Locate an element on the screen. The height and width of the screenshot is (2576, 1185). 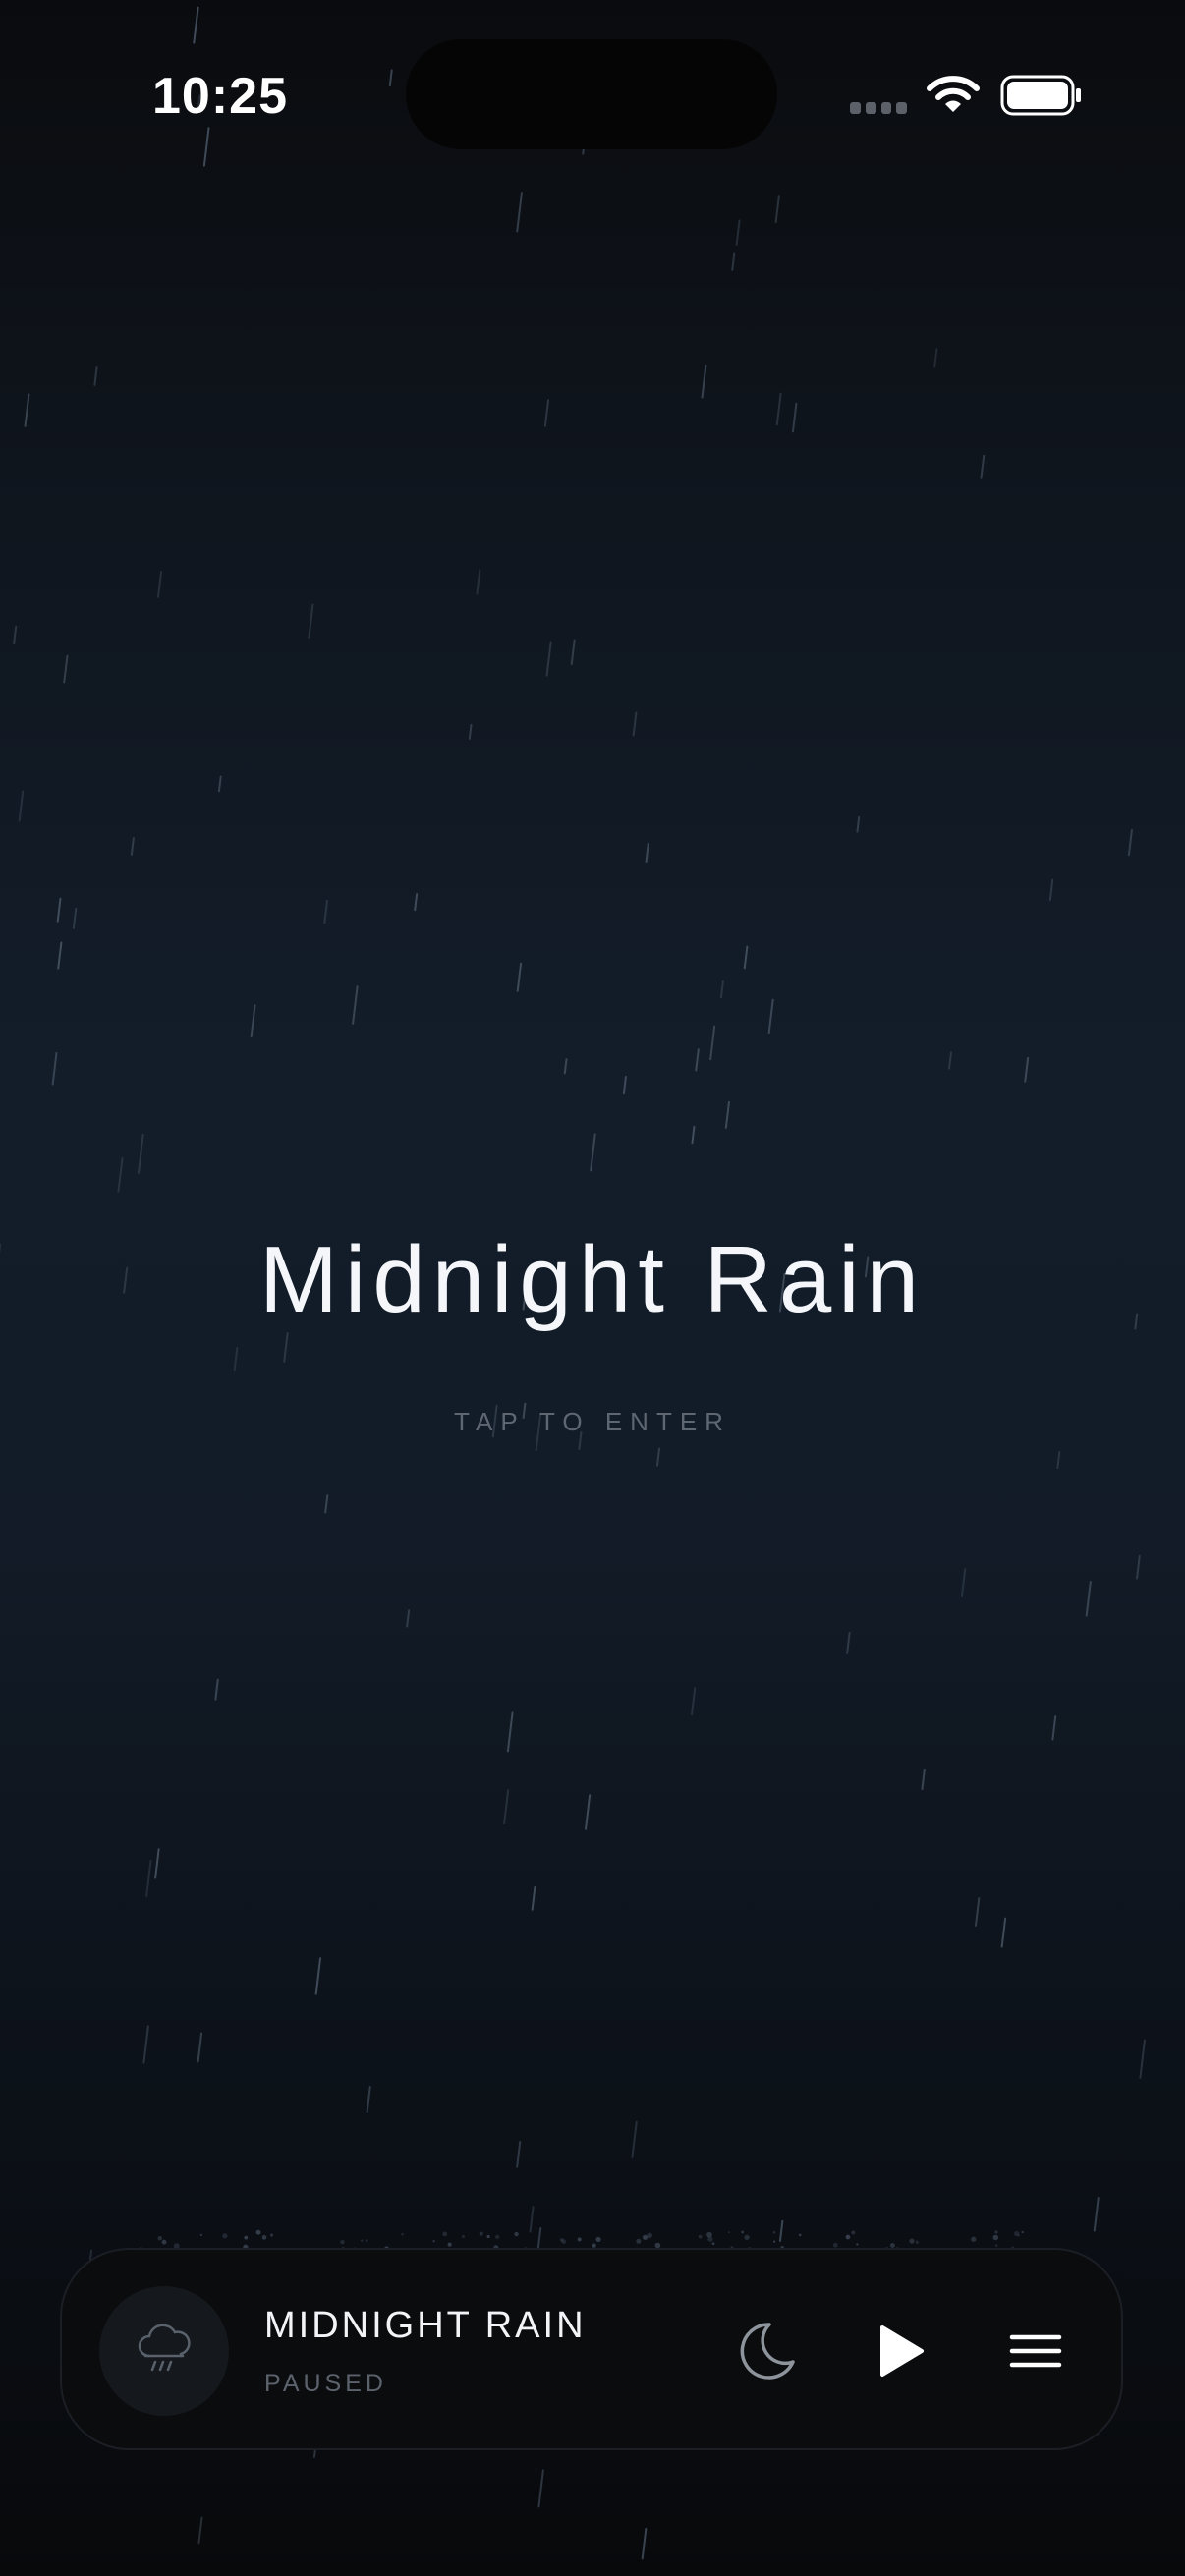
page-title: Midnight Rain is located at coordinates (592, 1279).